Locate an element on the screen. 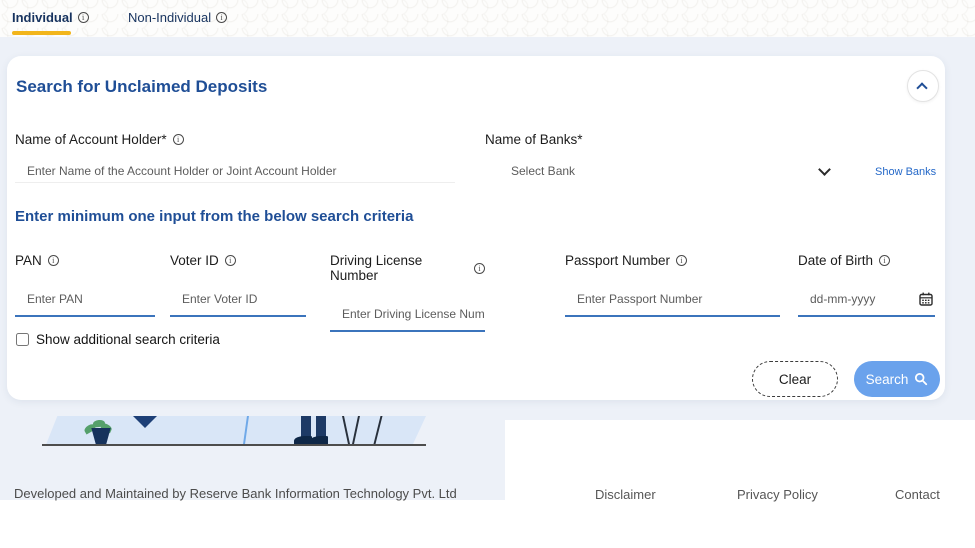 This screenshot has height=548, width=975. voter-id-input-underline is located at coordinates (238, 304).